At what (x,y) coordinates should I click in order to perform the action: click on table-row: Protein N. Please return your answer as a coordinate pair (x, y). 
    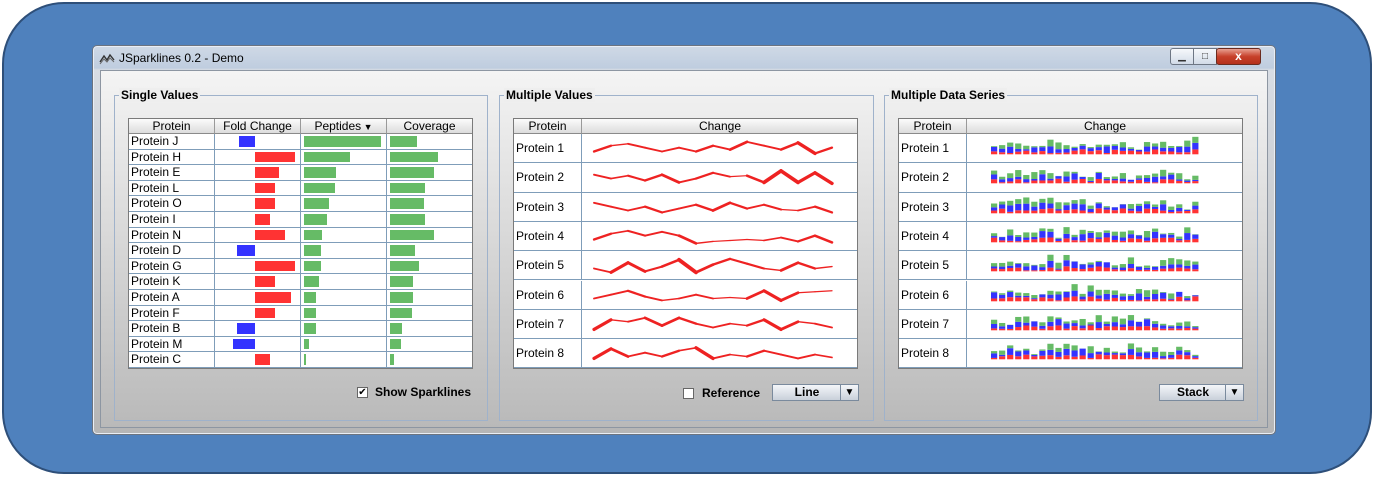
    Looking at the image, I should click on (300, 235).